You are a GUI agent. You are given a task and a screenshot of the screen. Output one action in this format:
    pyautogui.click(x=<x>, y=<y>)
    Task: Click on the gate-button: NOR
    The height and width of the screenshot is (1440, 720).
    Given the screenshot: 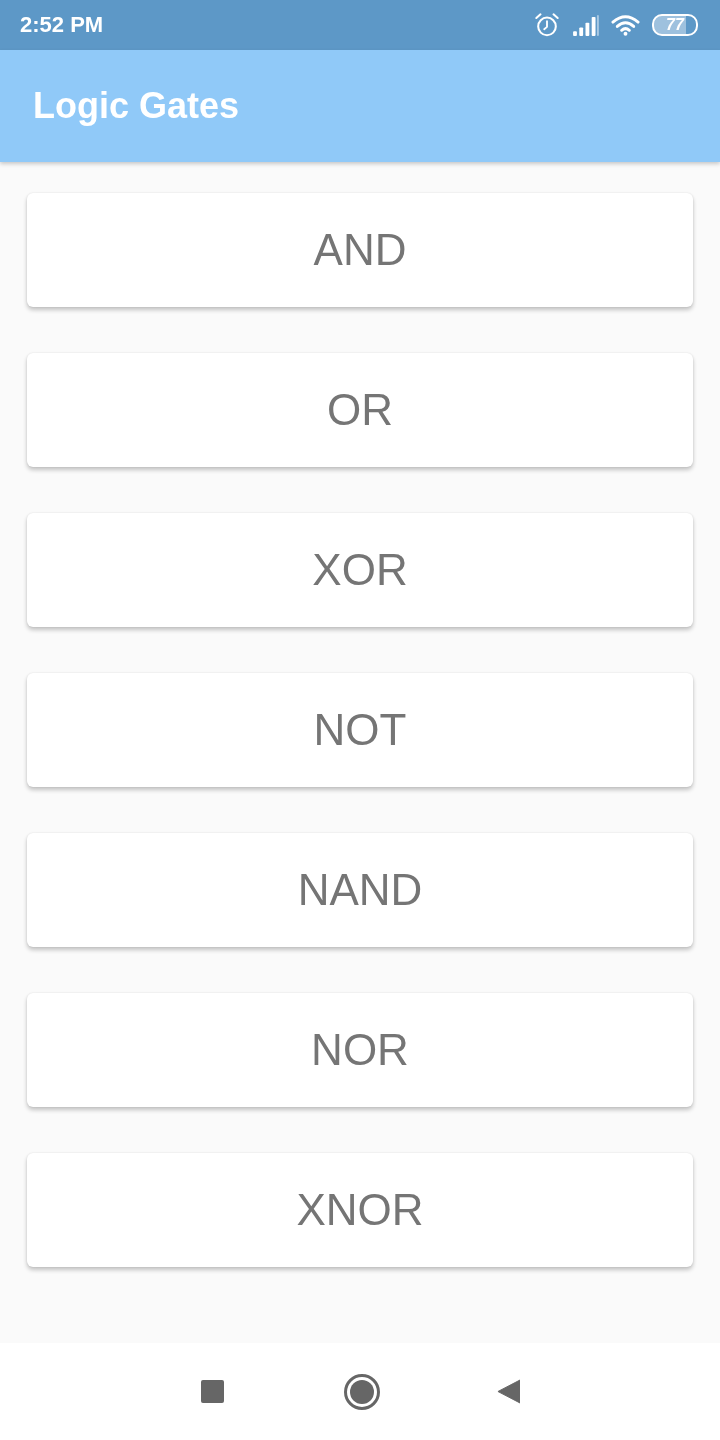 What is the action you would take?
    pyautogui.click(x=360, y=1050)
    